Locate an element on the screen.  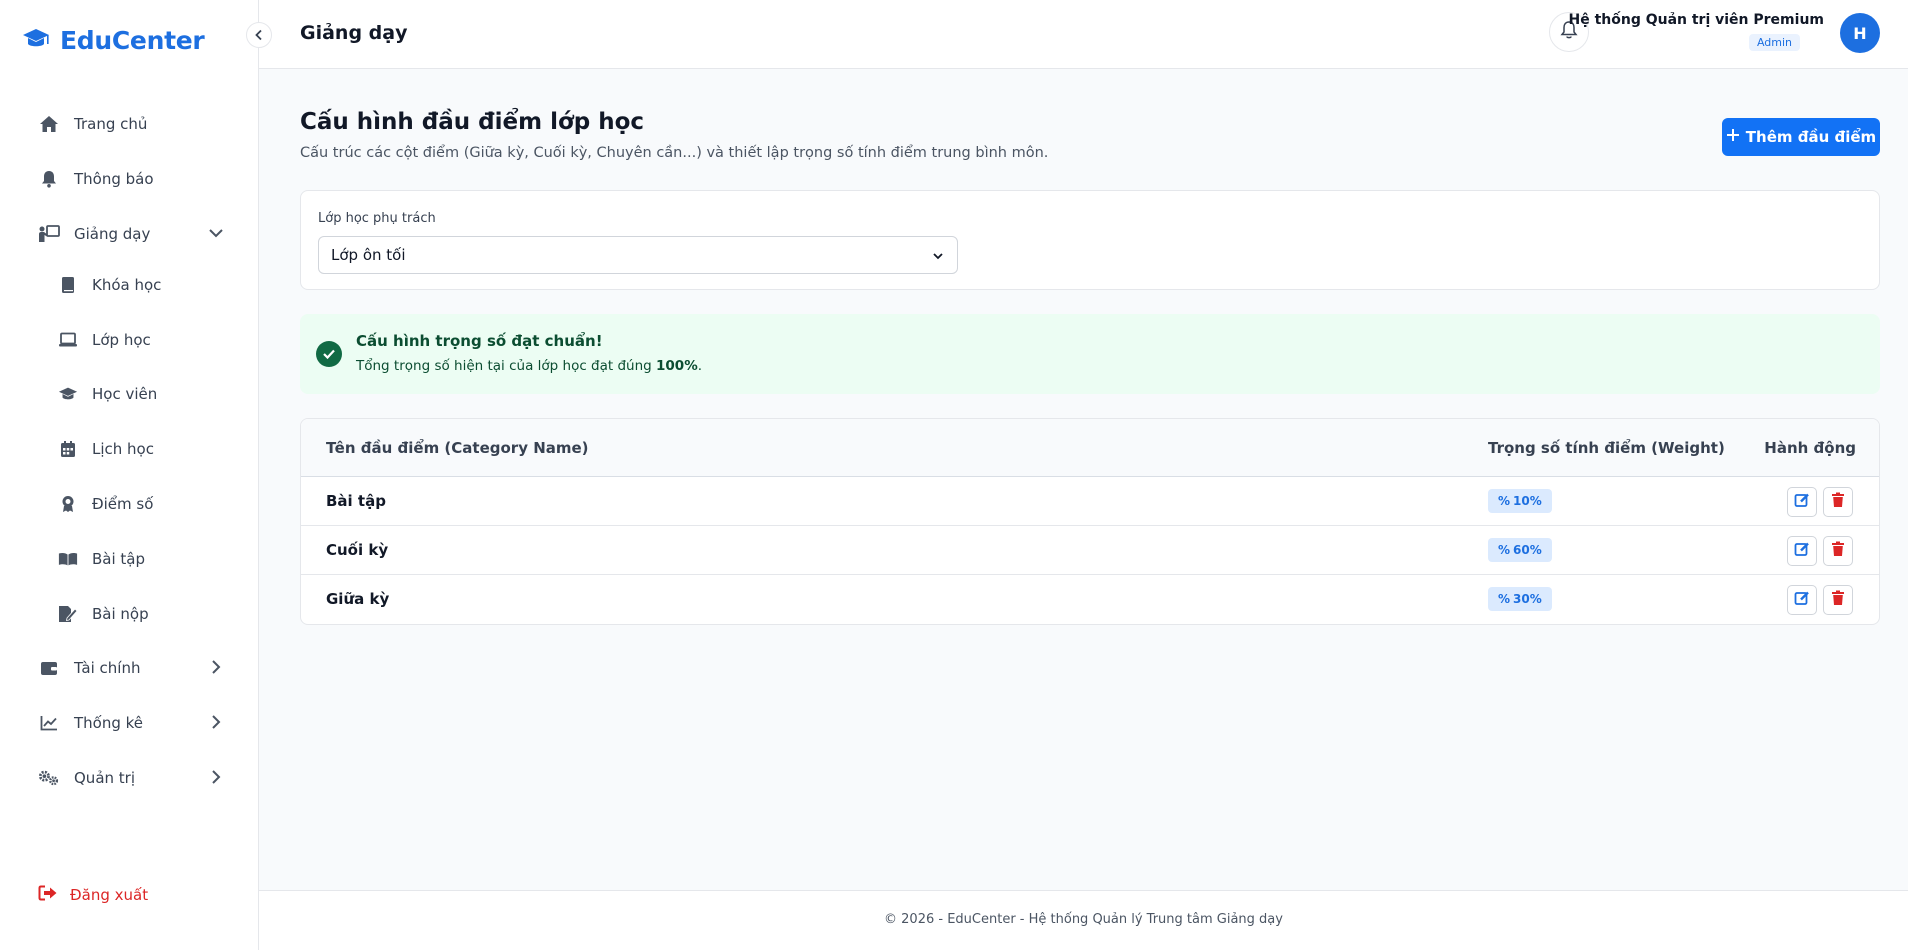
sidebar-item-label: Quản trị is located at coordinates (104, 778).